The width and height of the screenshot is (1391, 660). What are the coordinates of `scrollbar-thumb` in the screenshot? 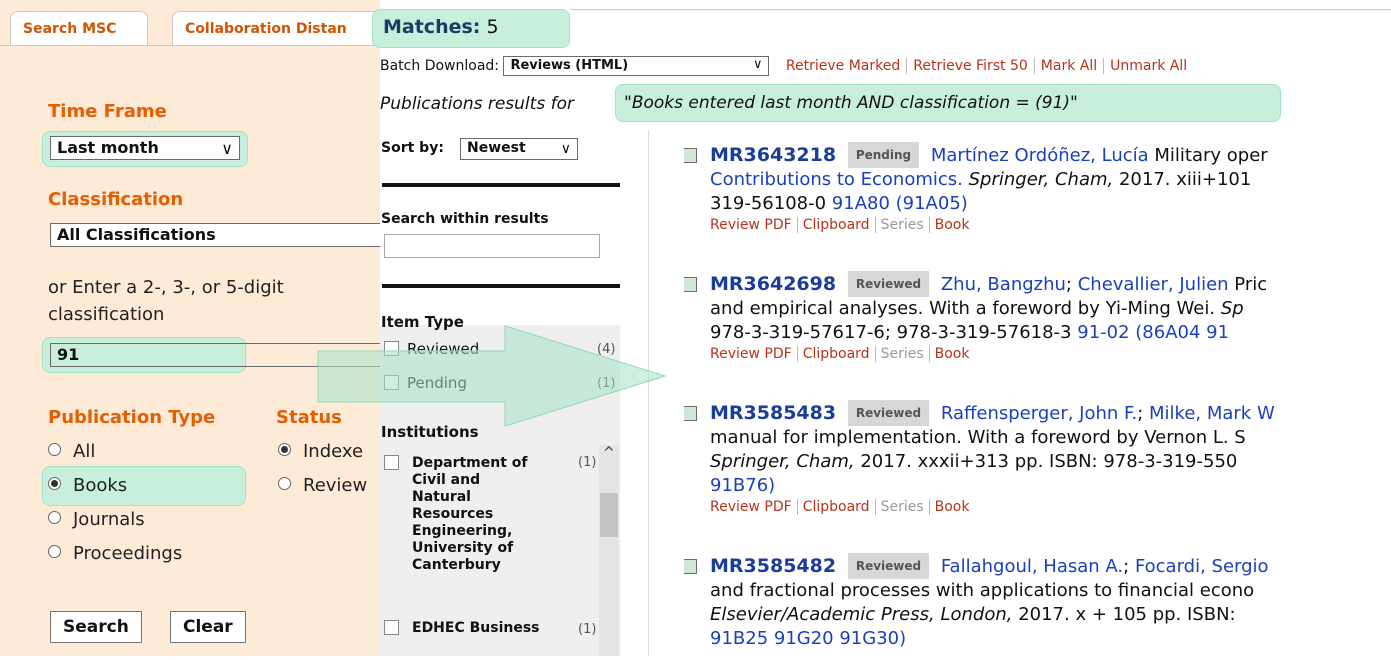 It's located at (609, 515).